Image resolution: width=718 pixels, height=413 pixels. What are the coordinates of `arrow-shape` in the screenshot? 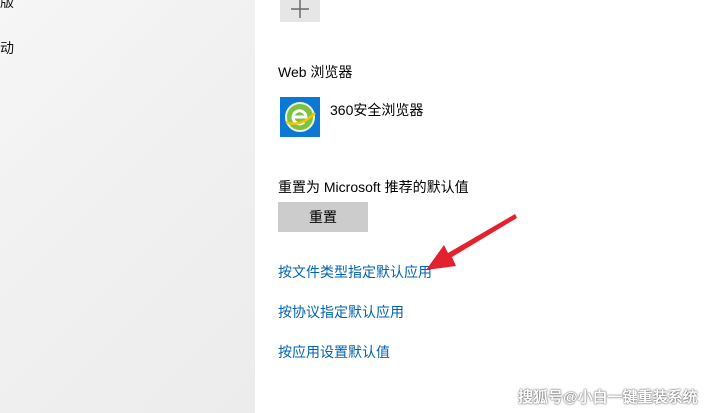 It's located at (471, 242).